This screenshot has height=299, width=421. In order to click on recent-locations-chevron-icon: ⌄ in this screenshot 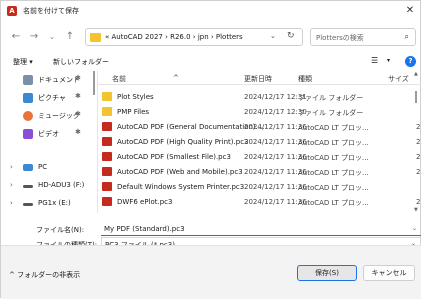, I will do `click(52, 37)`.